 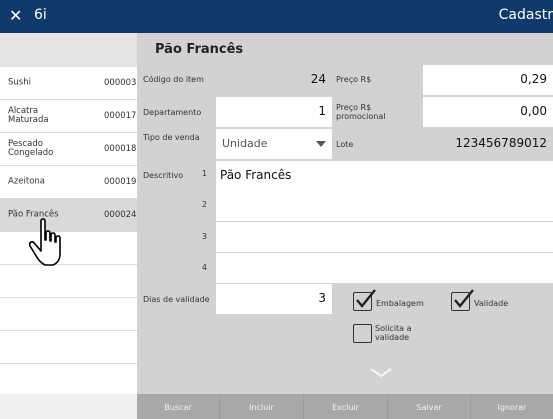 What do you see at coordinates (171, 137) in the screenshot?
I see `tipo-venda-label: Tipo de venda` at bounding box center [171, 137].